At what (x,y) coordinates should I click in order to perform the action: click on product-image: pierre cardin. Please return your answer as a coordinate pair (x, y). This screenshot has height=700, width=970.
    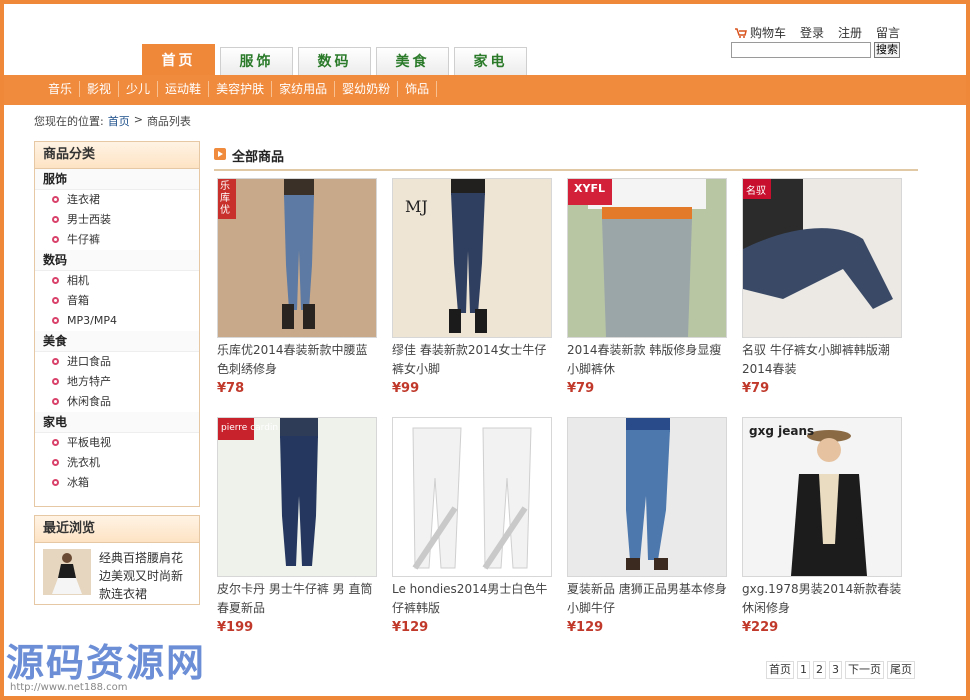
    Looking at the image, I should click on (297, 497).